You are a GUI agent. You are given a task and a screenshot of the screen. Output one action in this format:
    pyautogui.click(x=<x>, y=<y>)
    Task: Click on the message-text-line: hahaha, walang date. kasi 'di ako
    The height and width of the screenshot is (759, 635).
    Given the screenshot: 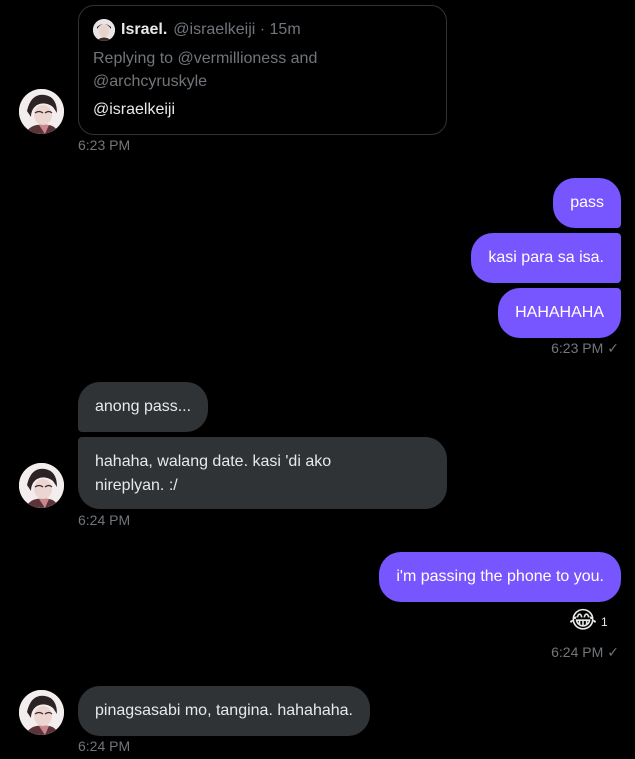 What is the action you would take?
    pyautogui.click(x=213, y=461)
    